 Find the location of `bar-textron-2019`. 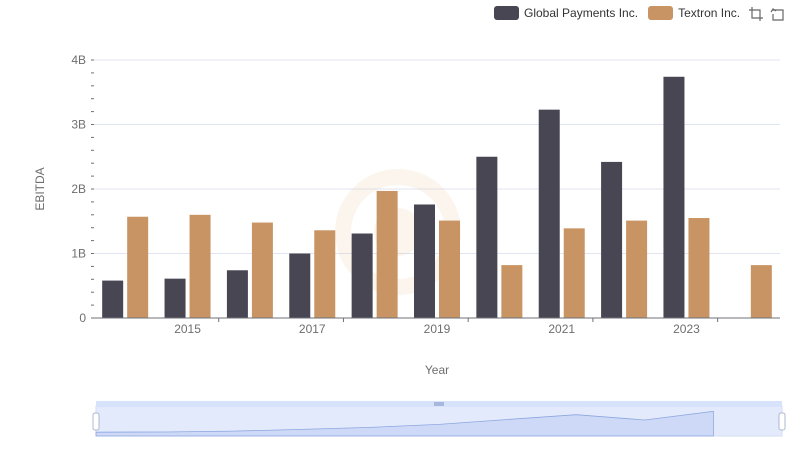

bar-textron-2019 is located at coordinates (449, 269).